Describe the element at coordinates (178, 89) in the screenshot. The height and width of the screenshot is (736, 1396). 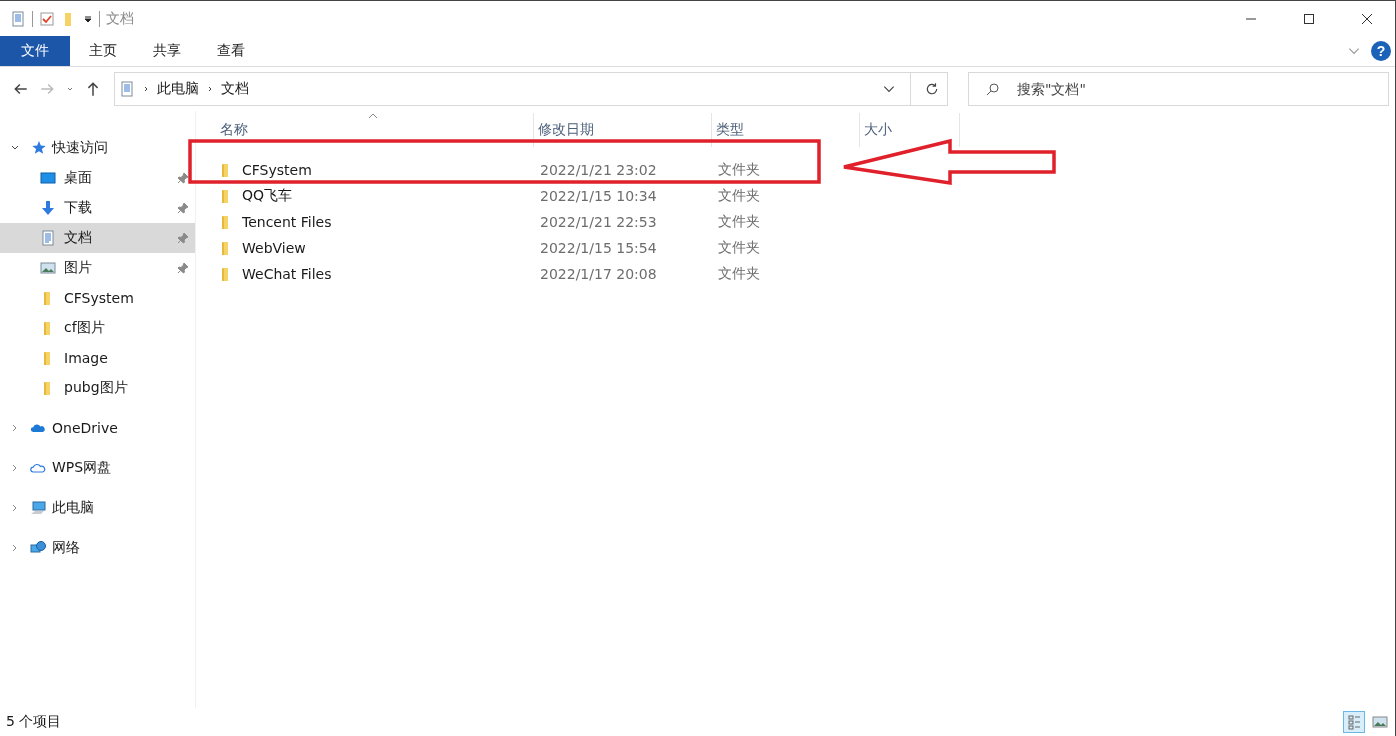
I see `breadcrumb: 此电脑` at that location.